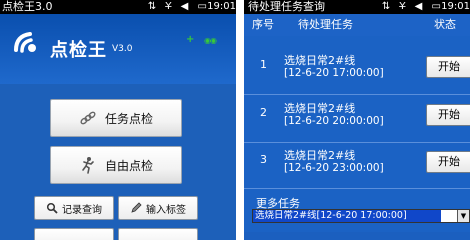 The height and width of the screenshot is (240, 470). Describe the element at coordinates (463, 216) in the screenshot. I see `chevron-down-icon: ▼` at that location.